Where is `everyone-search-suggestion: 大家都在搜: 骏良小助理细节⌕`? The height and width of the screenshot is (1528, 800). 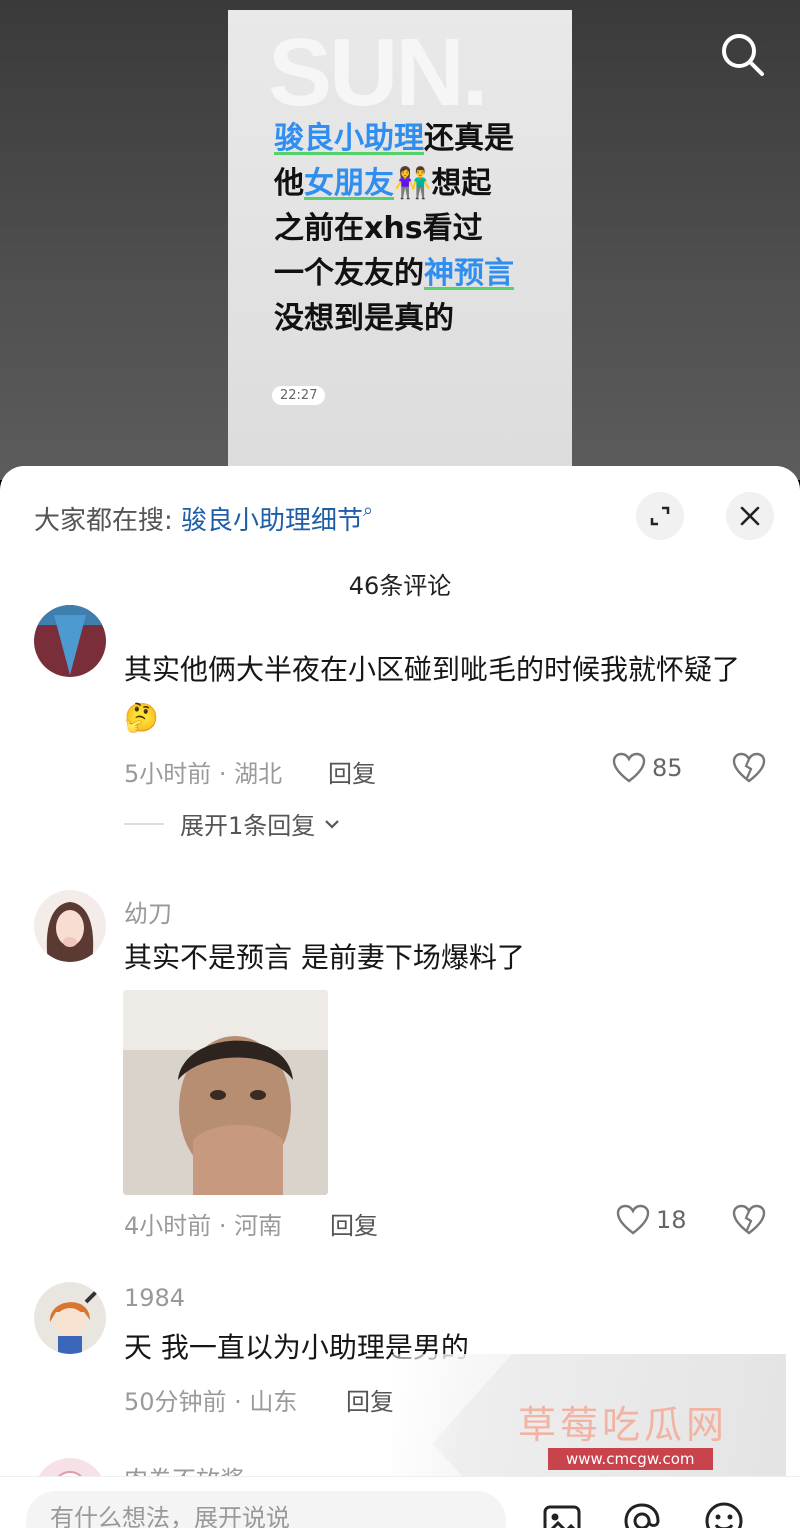 everyone-search-suggestion: 大家都在搜: 骏良小助理细节⌕ is located at coordinates (203, 518).